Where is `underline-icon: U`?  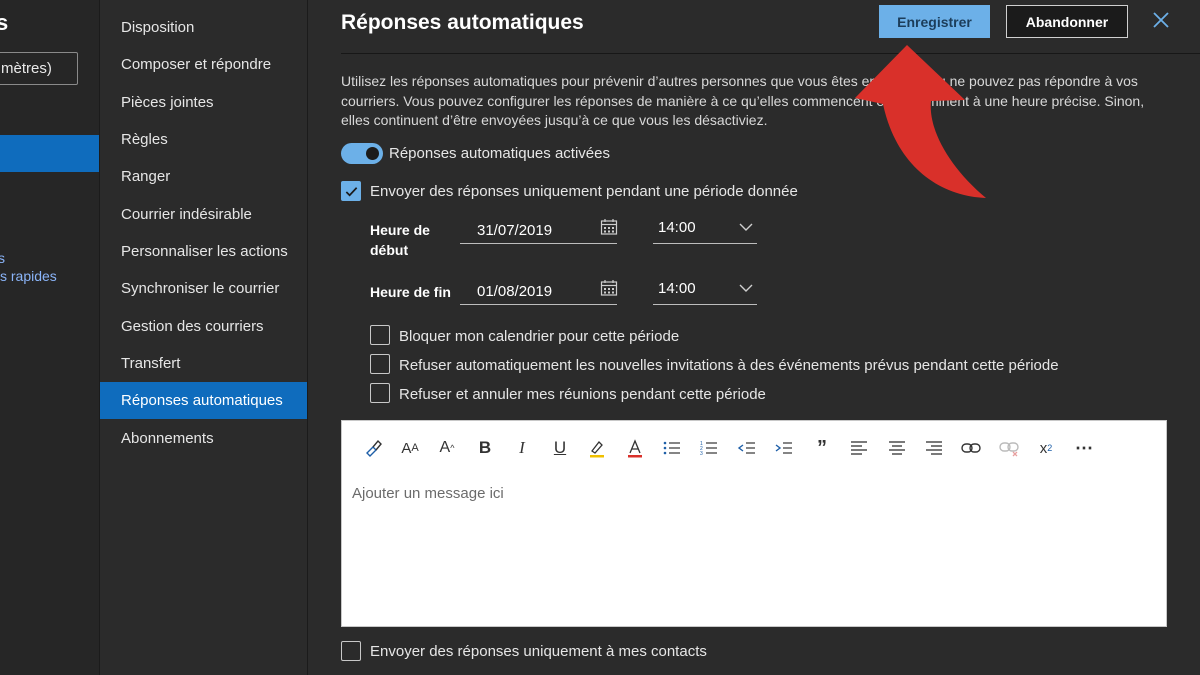
underline-icon: U is located at coordinates (560, 448).